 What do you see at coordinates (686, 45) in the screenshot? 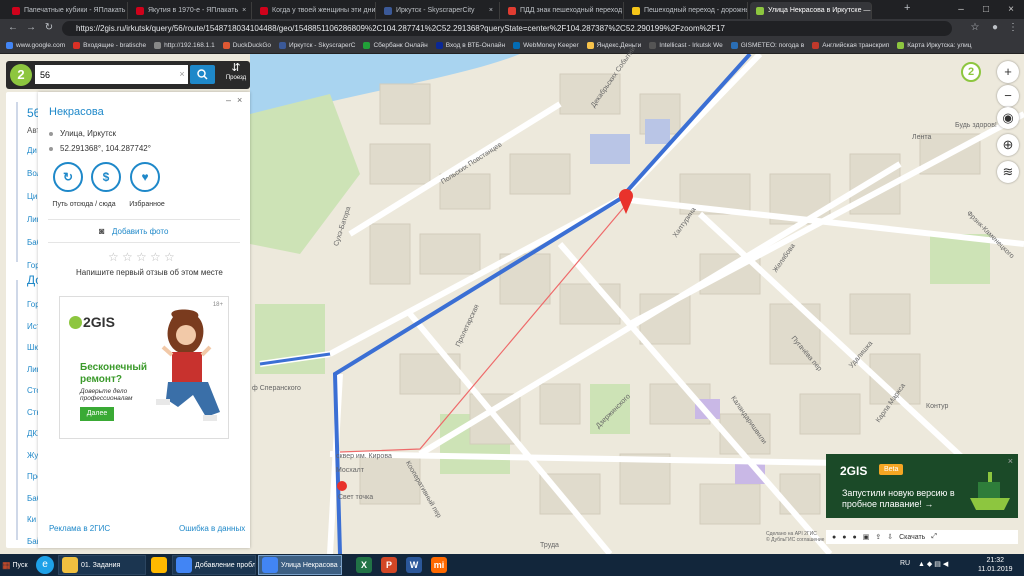
I see `bookmark-item: Intellicast - Irkutsk We` at bounding box center [686, 45].